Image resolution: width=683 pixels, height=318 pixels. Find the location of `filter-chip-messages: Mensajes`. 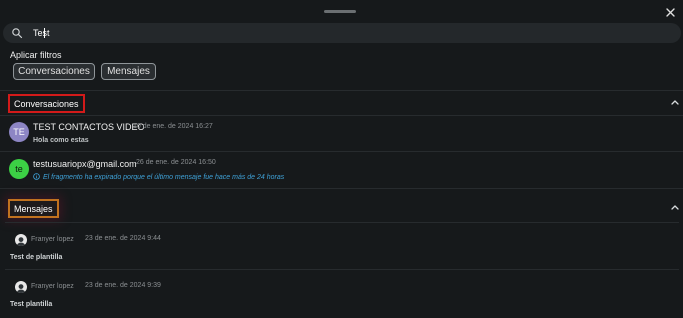

filter-chip-messages: Mensajes is located at coordinates (128, 71).